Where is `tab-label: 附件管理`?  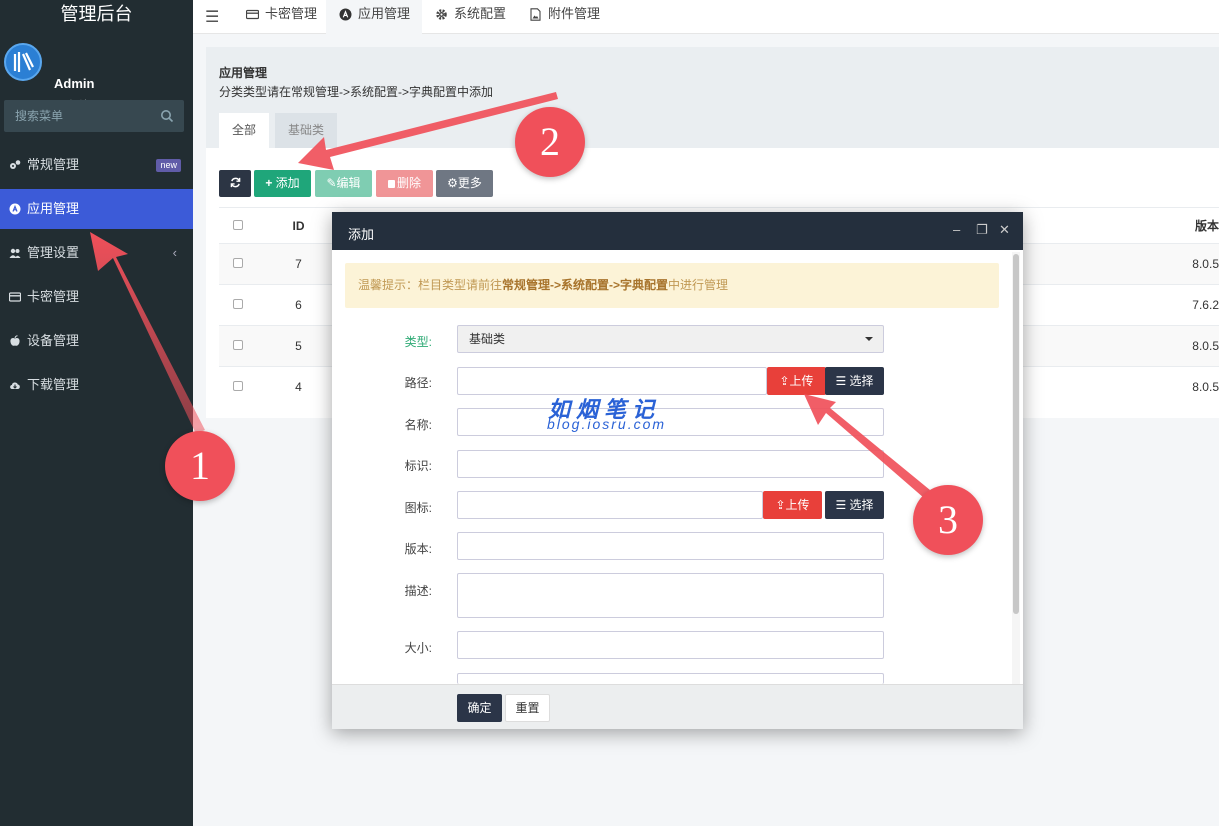
tab-label: 附件管理 is located at coordinates (574, 13).